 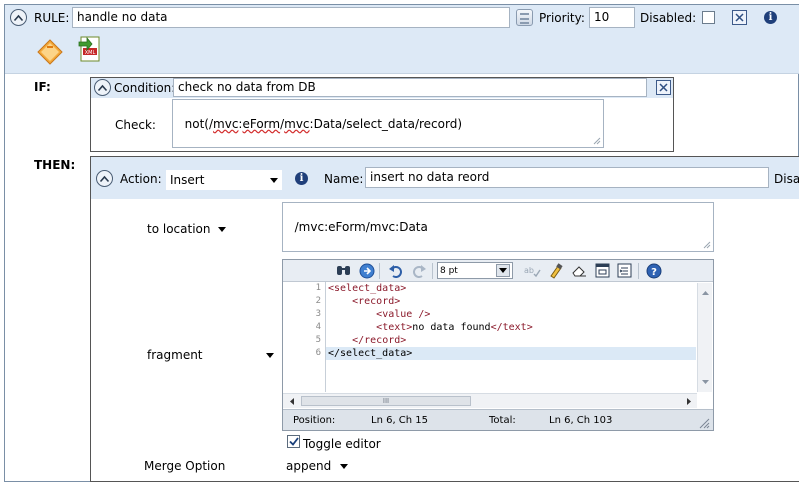 What do you see at coordinates (141, 179) in the screenshot?
I see `action-label: Action:` at bounding box center [141, 179].